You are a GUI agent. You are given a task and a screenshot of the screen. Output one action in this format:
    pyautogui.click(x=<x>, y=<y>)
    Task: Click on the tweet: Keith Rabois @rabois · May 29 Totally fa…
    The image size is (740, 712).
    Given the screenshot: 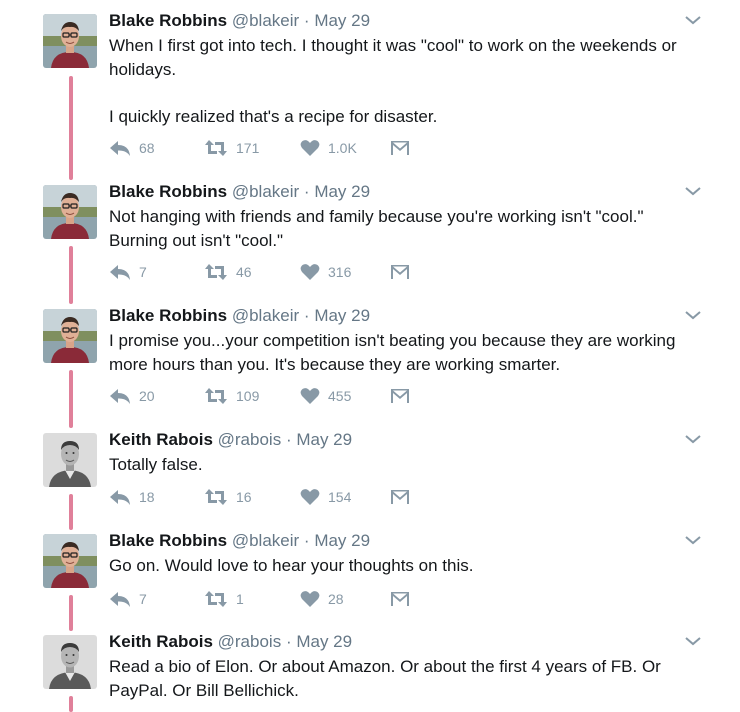 What is the action you would take?
    pyautogui.click(x=370, y=469)
    